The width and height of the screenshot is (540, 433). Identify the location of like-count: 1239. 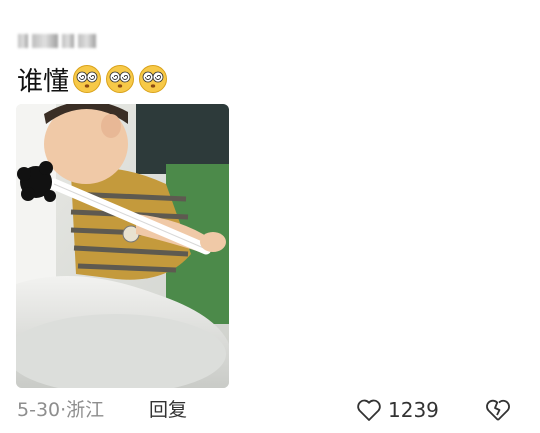
(413, 410).